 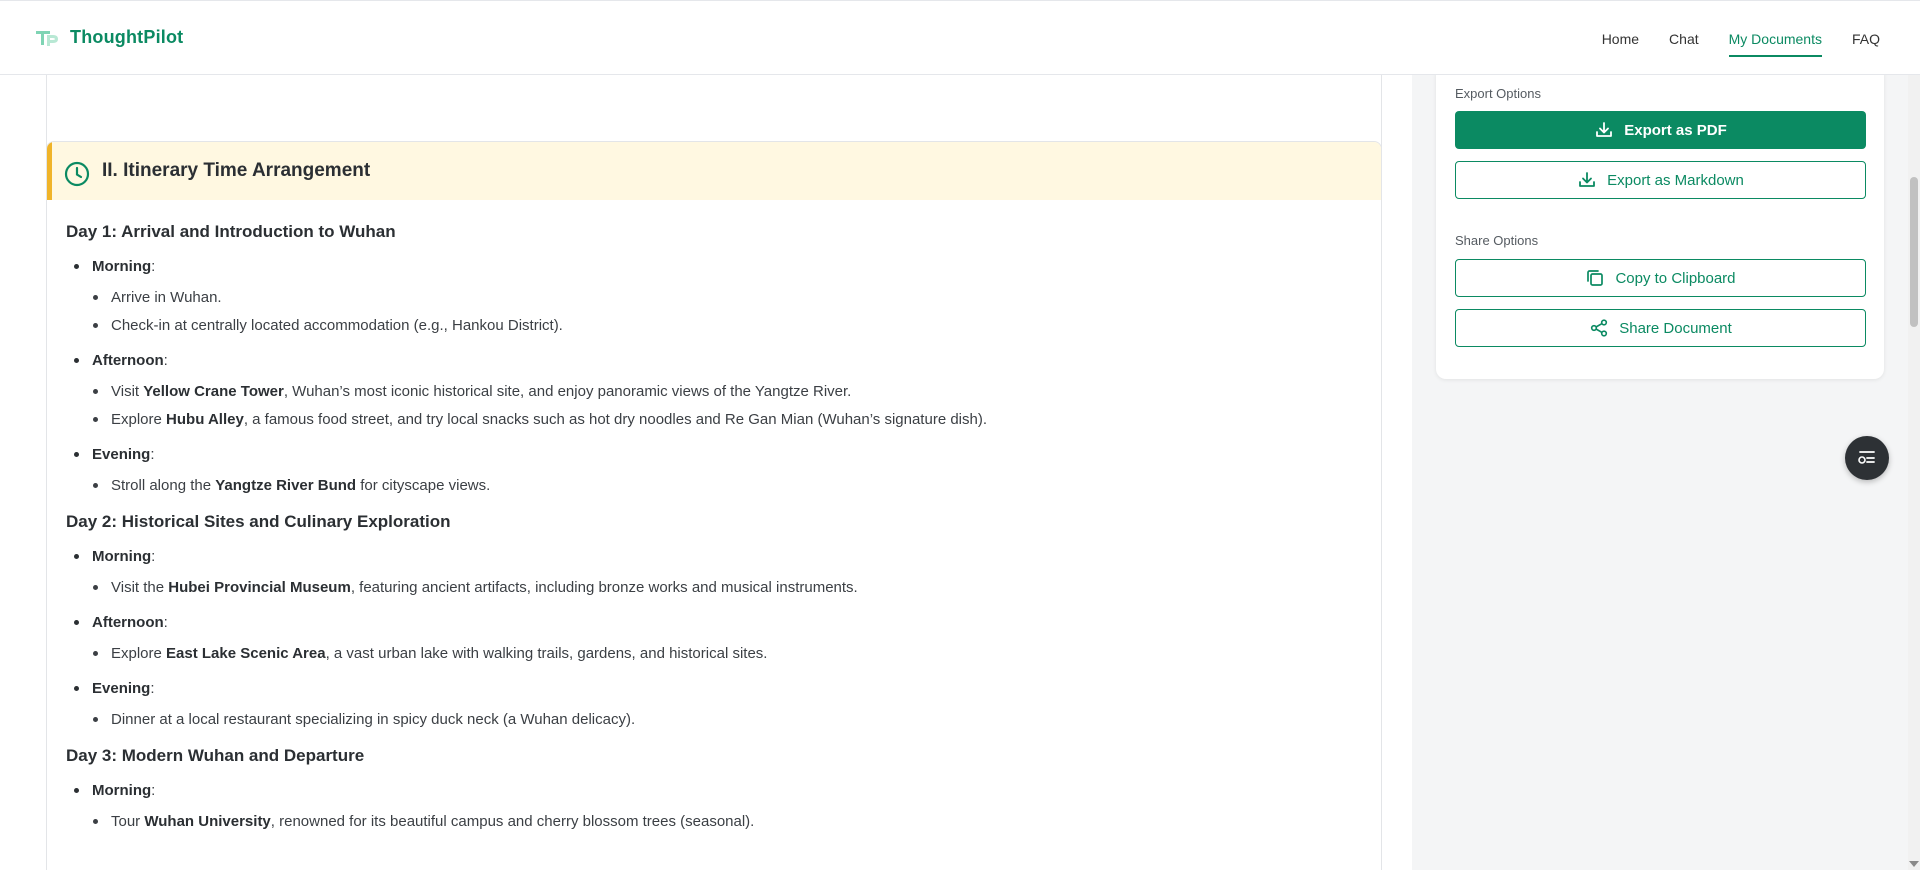 What do you see at coordinates (1684, 38) in the screenshot?
I see `nav-chat: Chat` at bounding box center [1684, 38].